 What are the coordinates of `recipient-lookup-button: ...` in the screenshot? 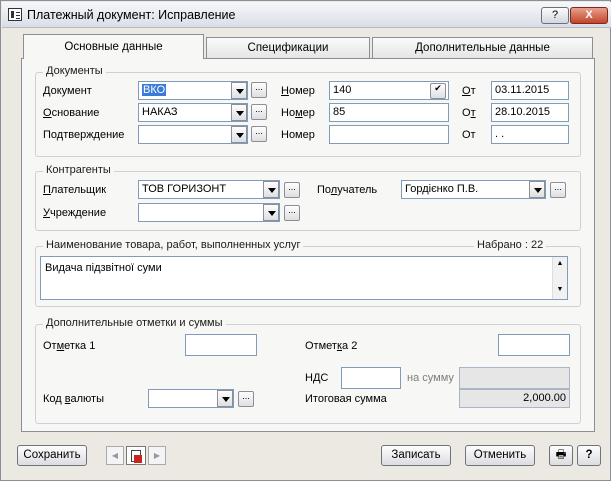 It's located at (558, 190).